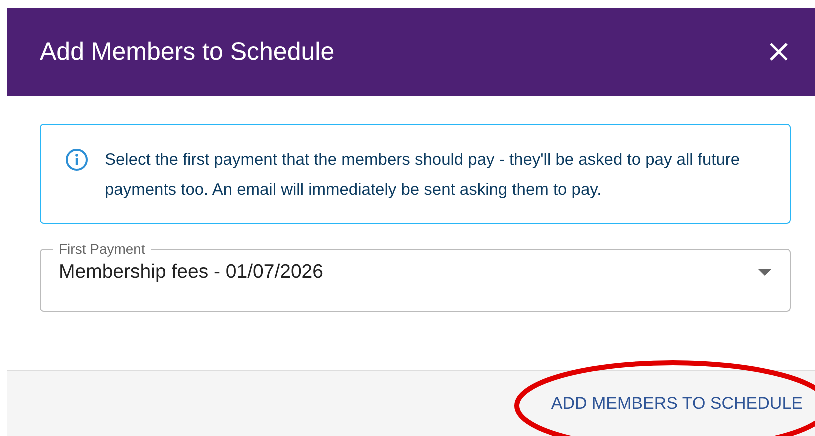 The height and width of the screenshot is (436, 815). Describe the element at coordinates (187, 52) in the screenshot. I see `dialog-title: Add Members to Schedule` at that location.